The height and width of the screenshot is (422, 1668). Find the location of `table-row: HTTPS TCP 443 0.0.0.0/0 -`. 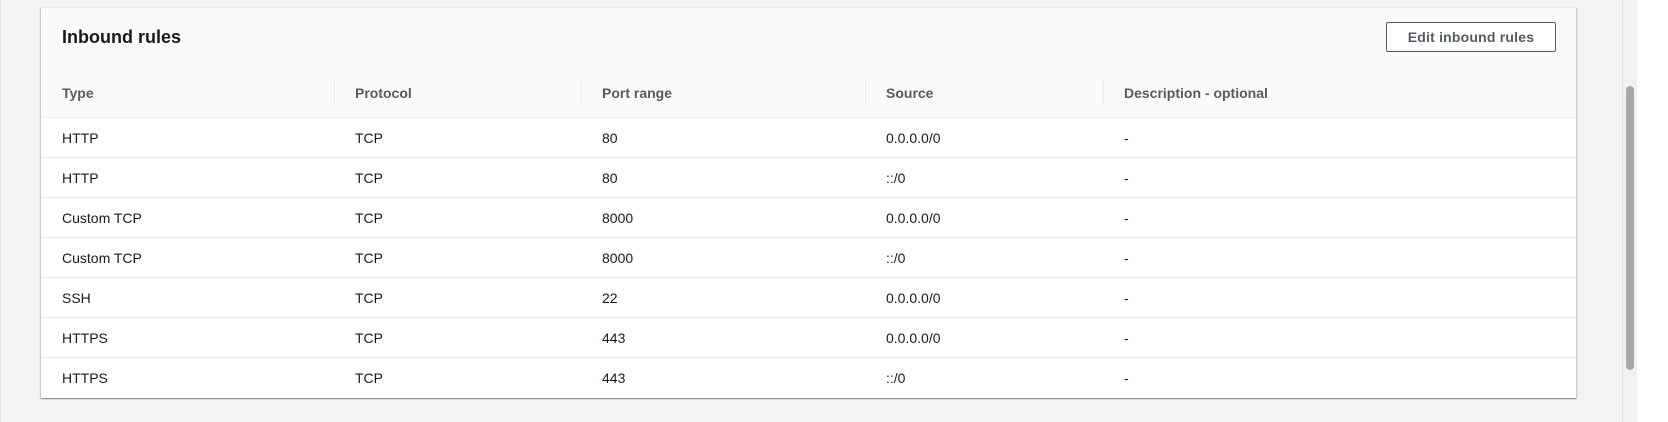

table-row: HTTPS TCP 443 0.0.0.0/0 - is located at coordinates (808, 338).